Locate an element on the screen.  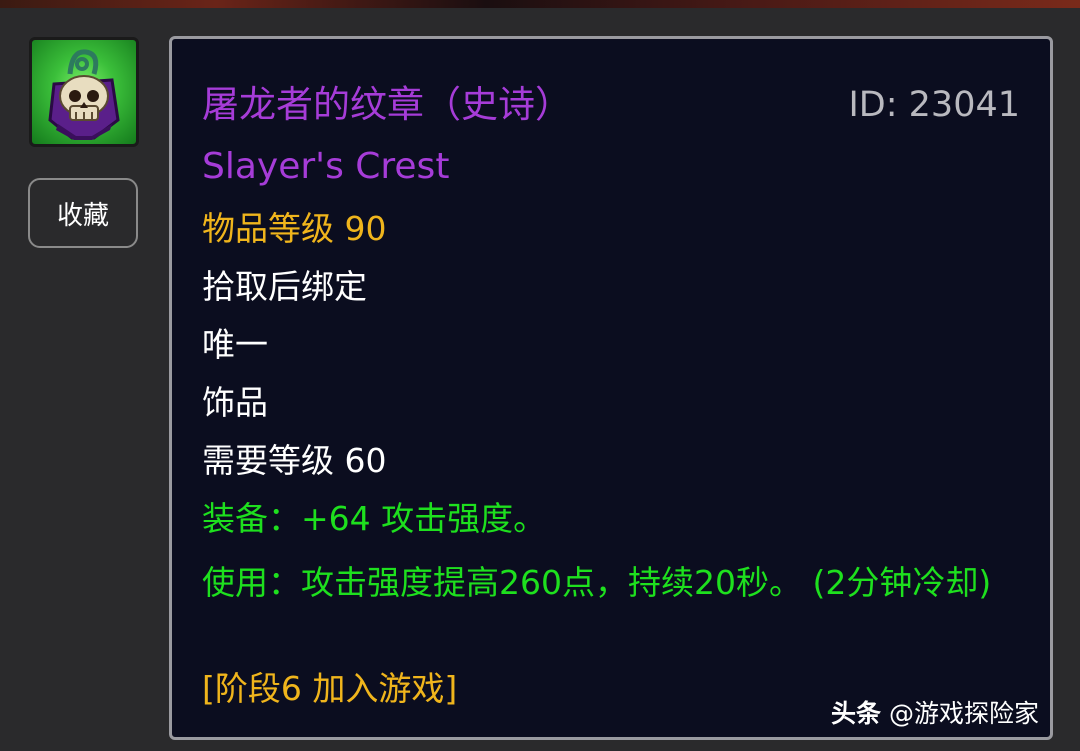
item-level: 物品等级 90 is located at coordinates (294, 228).